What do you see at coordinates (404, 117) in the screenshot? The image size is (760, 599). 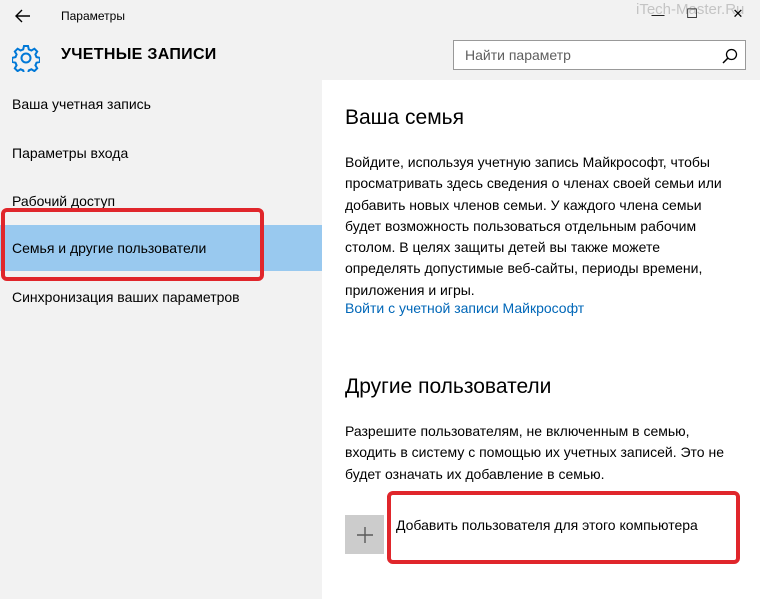 I see `family-heading: Ваша семья` at bounding box center [404, 117].